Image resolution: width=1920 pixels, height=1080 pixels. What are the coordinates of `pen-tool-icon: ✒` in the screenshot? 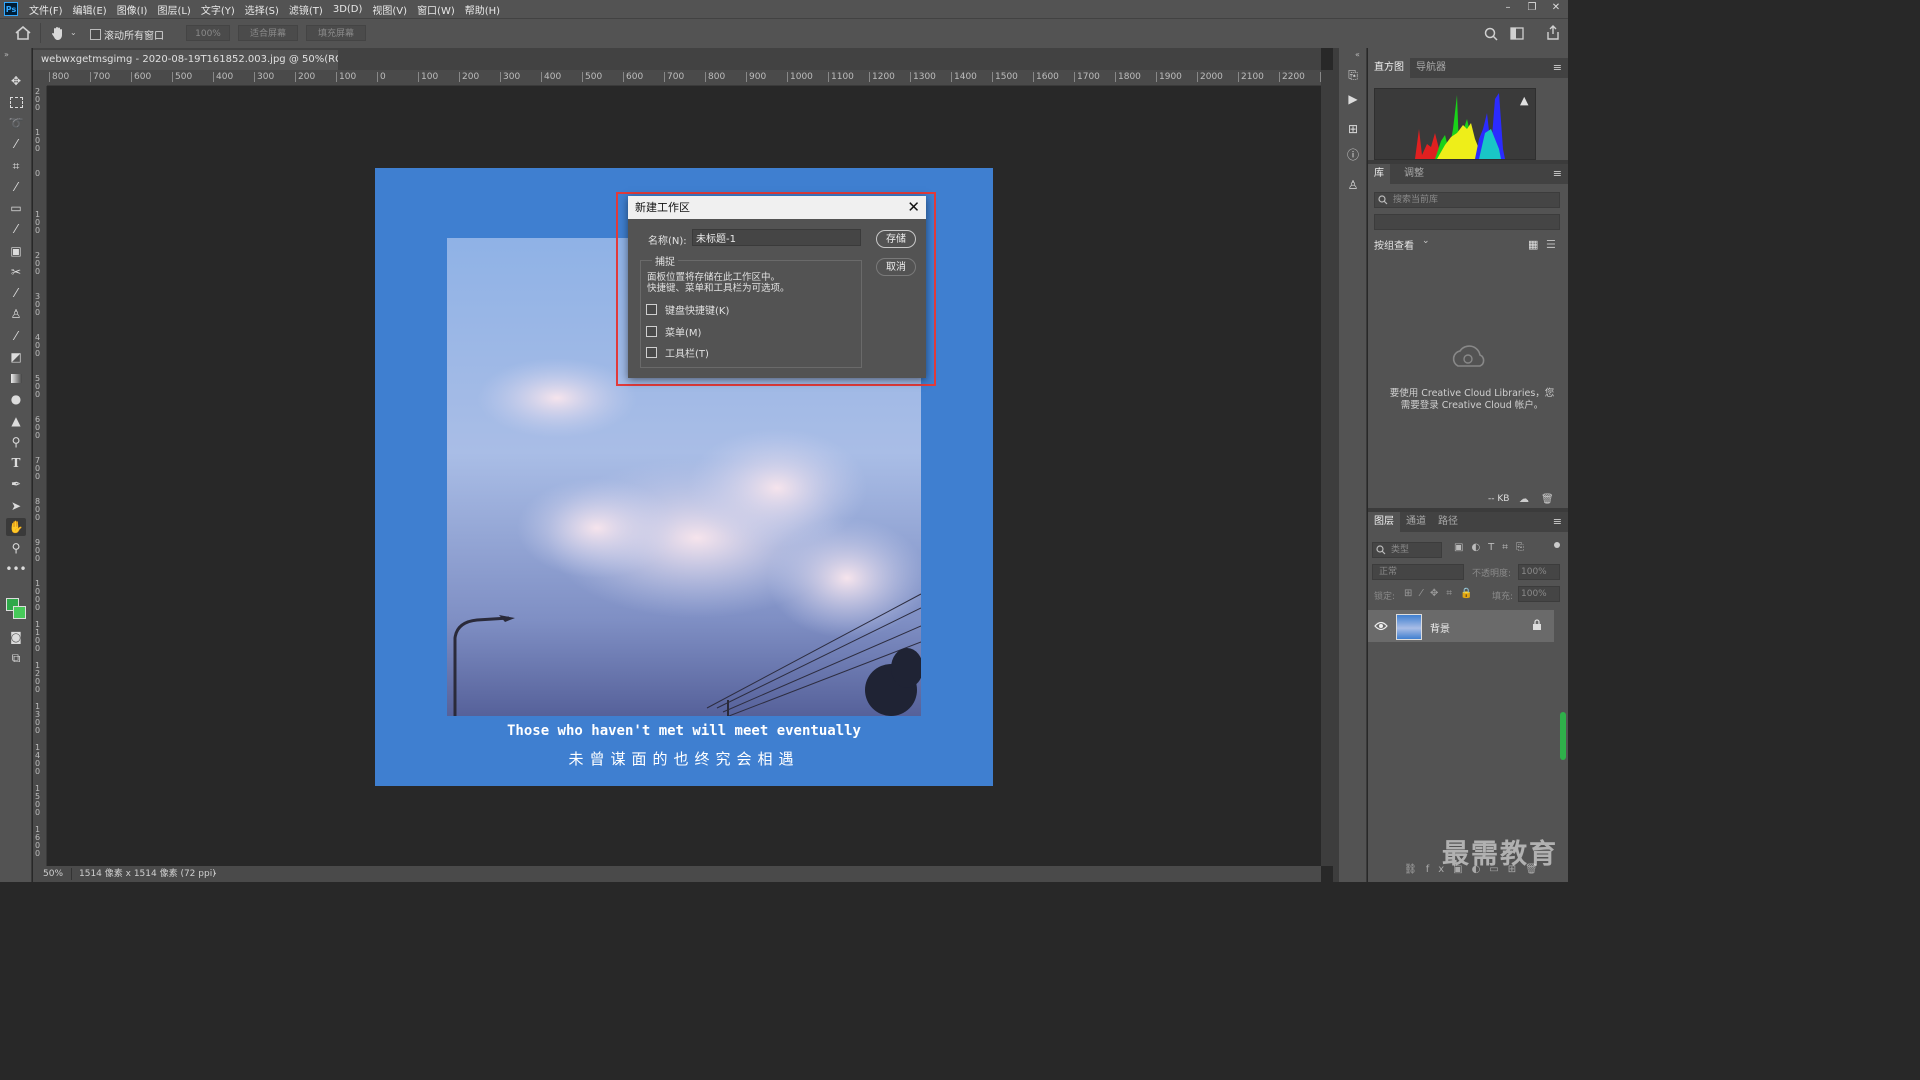 It's located at (16, 484).